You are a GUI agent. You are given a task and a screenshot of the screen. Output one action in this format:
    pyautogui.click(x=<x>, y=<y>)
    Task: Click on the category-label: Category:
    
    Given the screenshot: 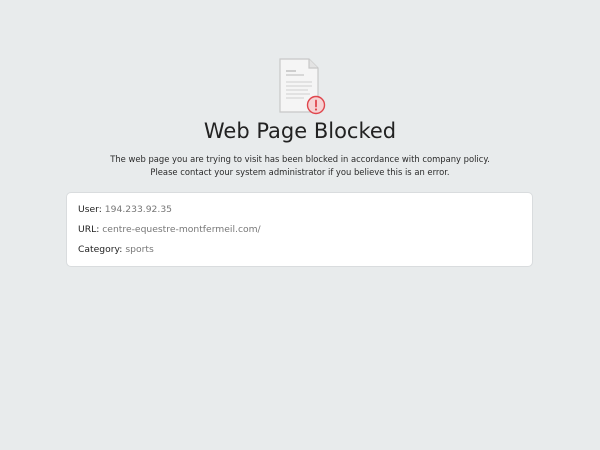 What is the action you would take?
    pyautogui.click(x=100, y=249)
    